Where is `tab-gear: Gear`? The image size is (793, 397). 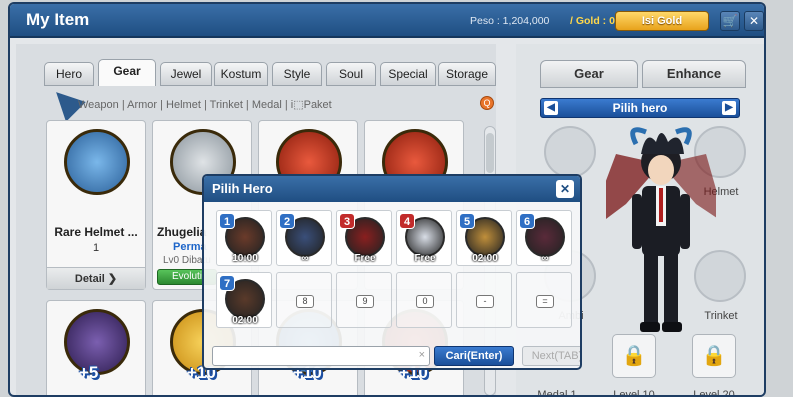 tab-gear: Gear is located at coordinates (127, 72).